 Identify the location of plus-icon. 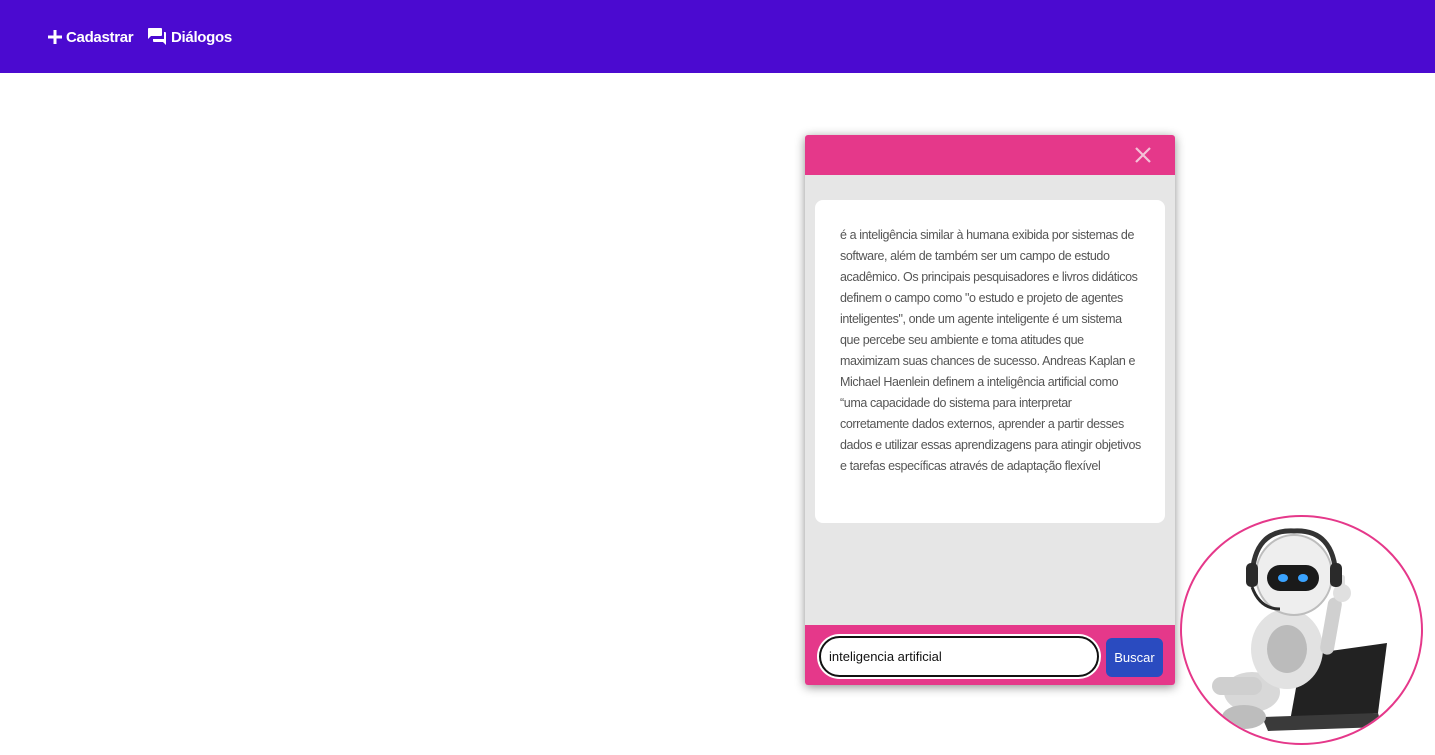
(55, 37).